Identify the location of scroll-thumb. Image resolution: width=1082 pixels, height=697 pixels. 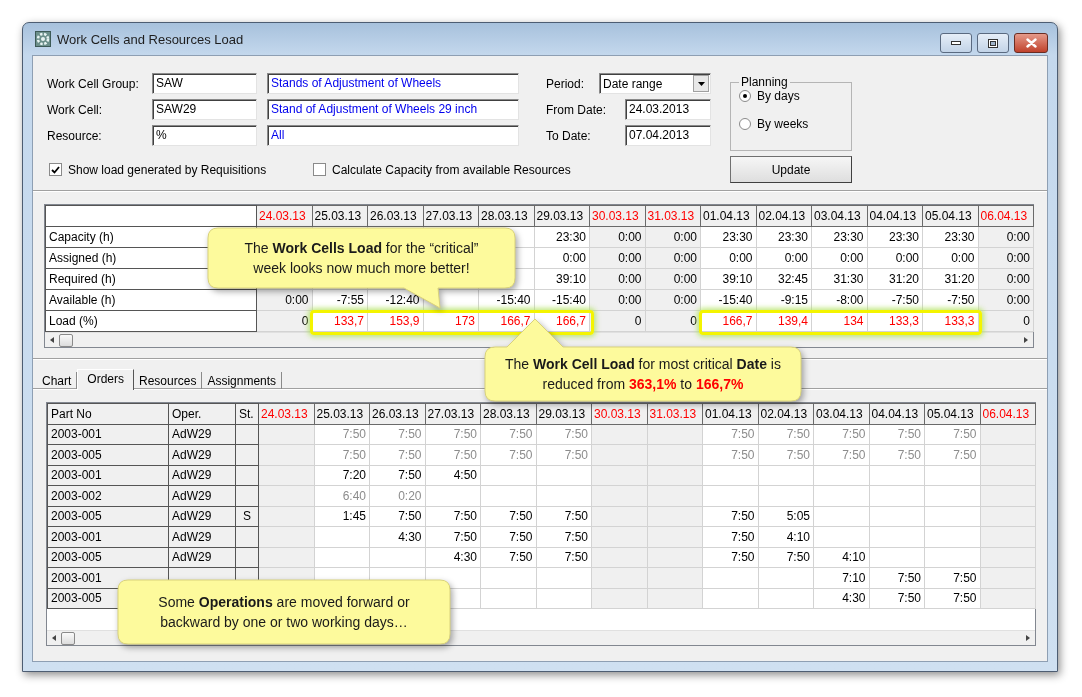
(68, 638).